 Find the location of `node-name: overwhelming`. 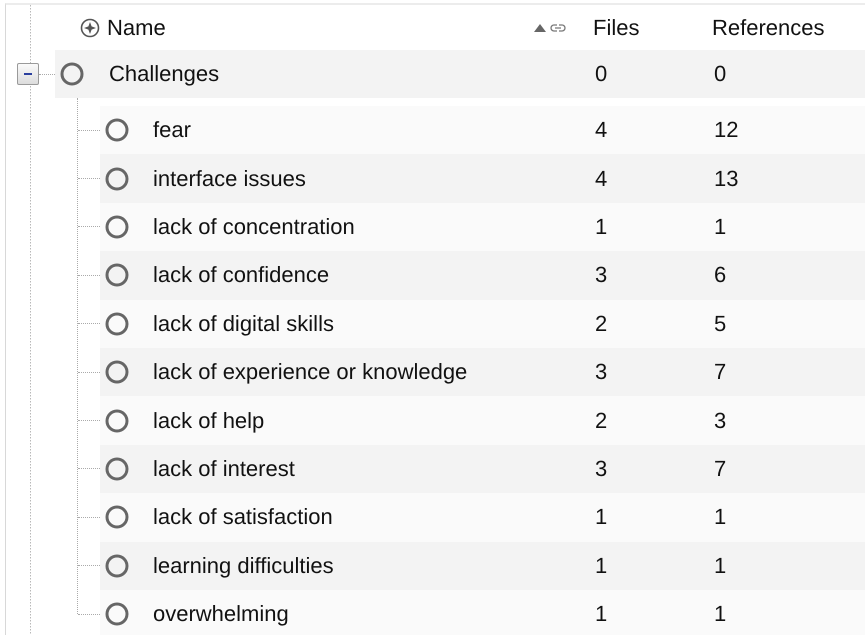

node-name: overwhelming is located at coordinates (221, 614).